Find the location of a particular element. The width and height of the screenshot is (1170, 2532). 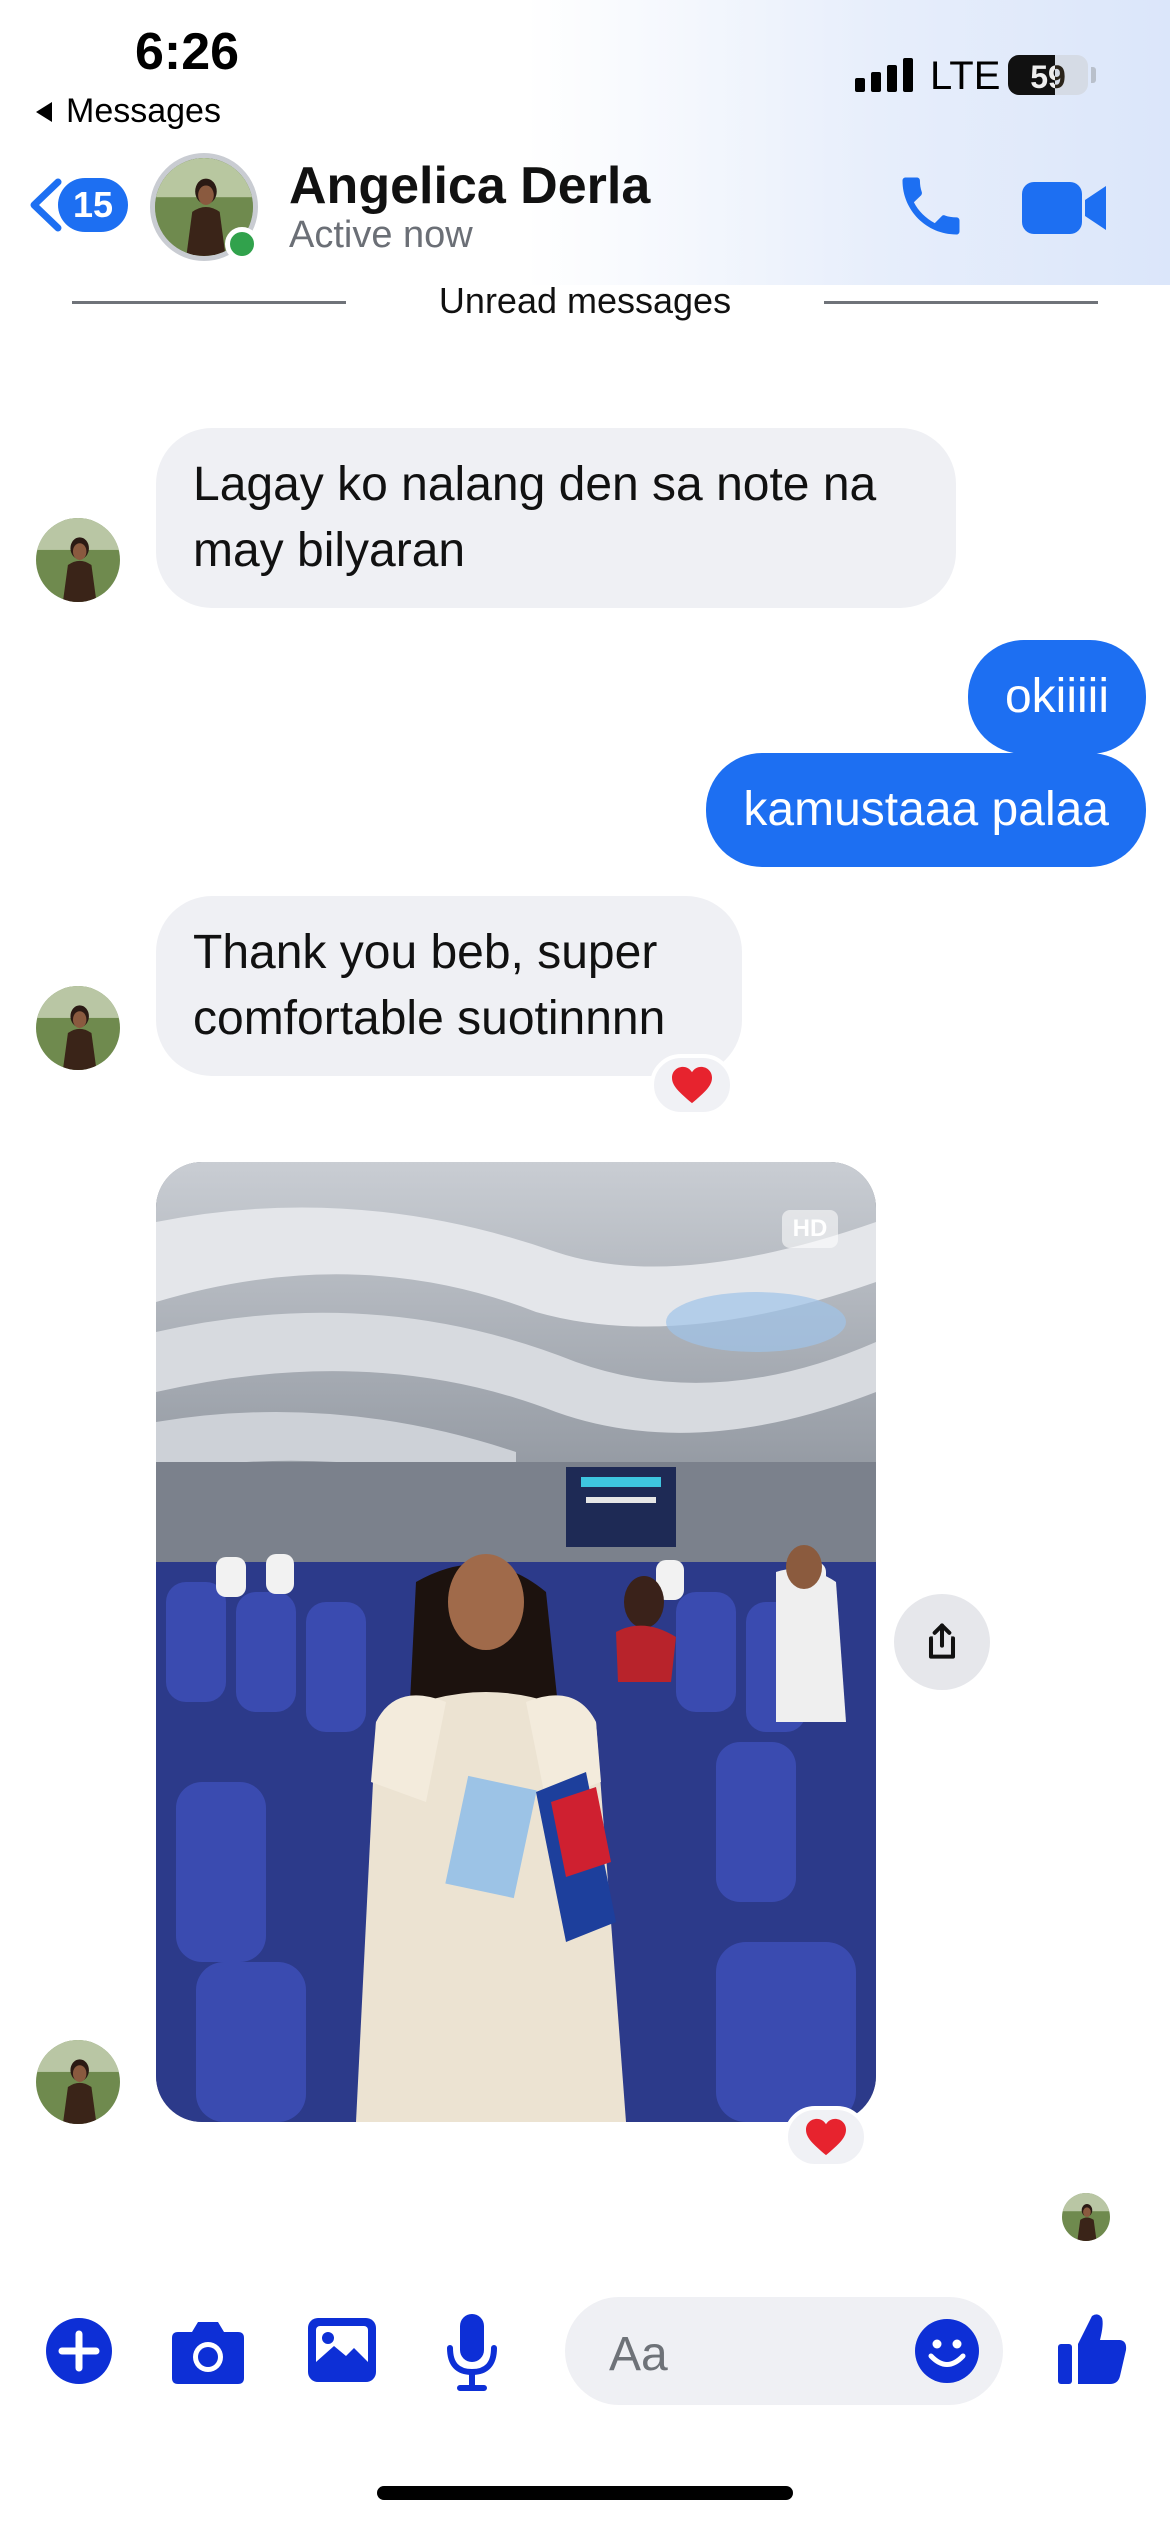

seen-receipt-avatar is located at coordinates (1086, 2217).